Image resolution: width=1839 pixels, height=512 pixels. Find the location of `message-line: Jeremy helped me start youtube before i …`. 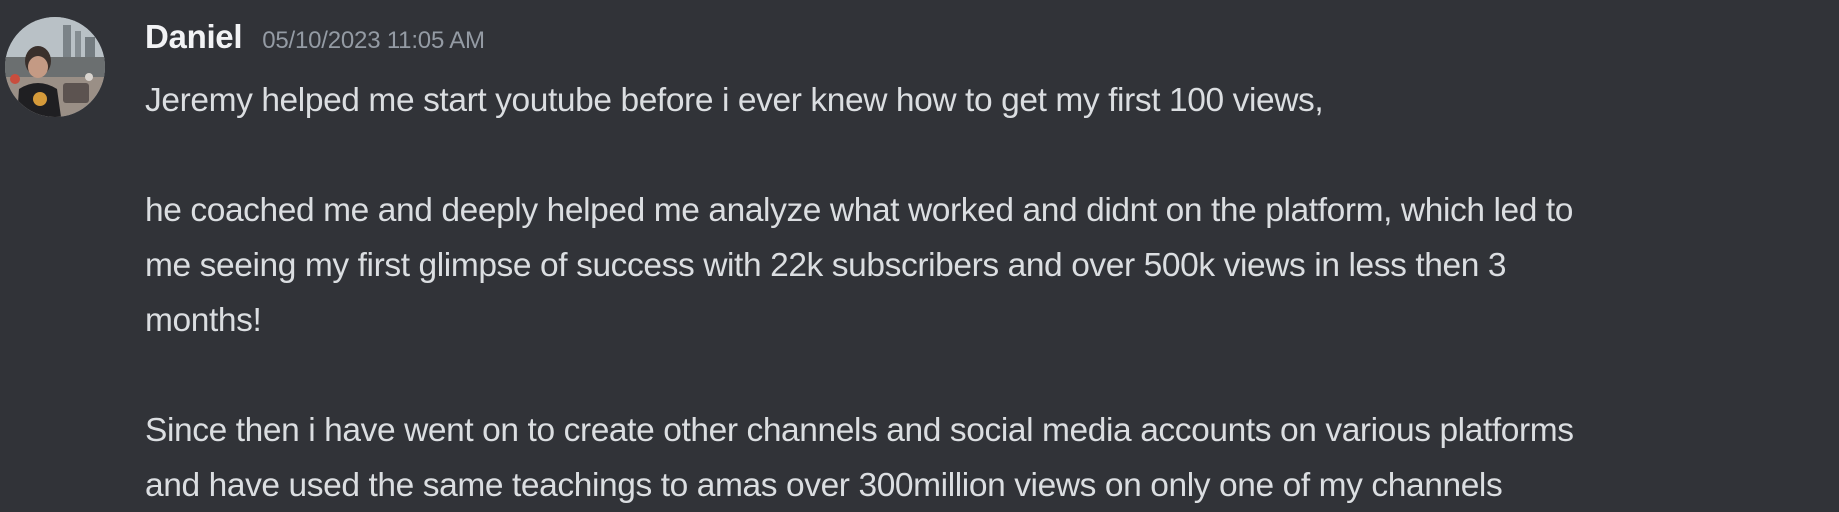

message-line: Jeremy helped me start youtube before i … is located at coordinates (734, 100).